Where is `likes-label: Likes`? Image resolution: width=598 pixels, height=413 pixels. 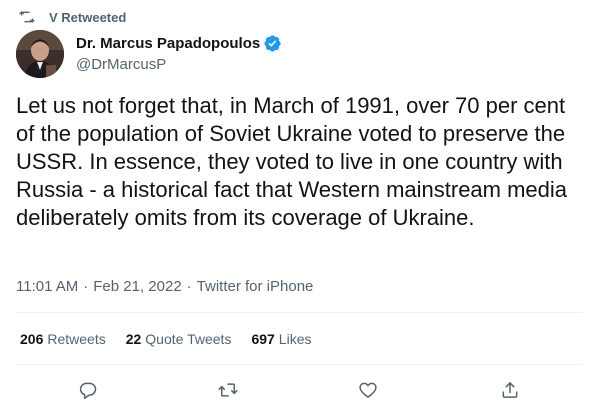
likes-label: Likes is located at coordinates (295, 339).